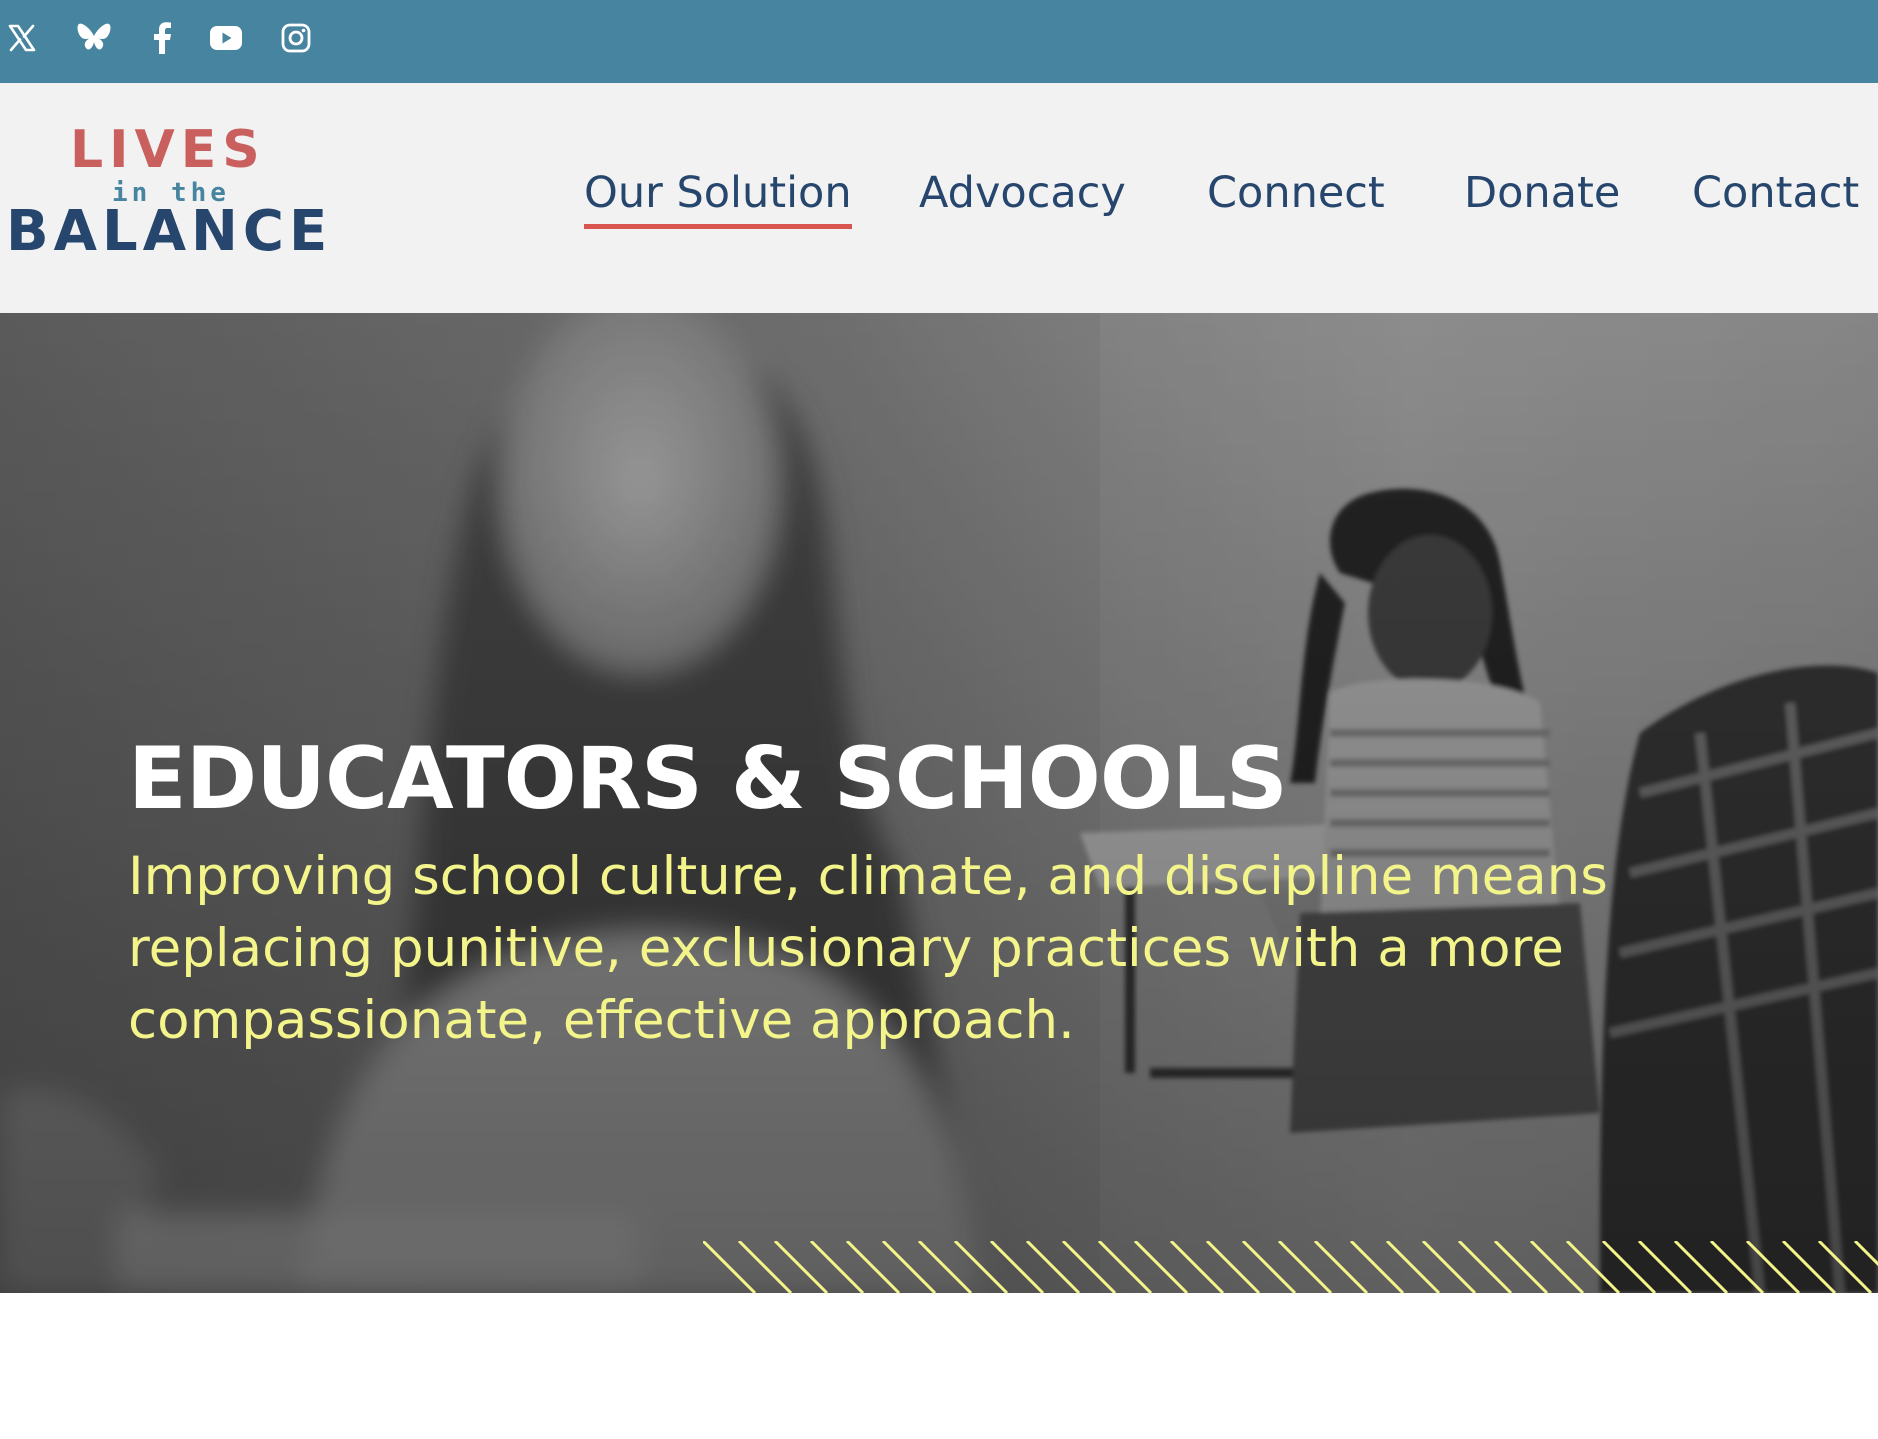 The height and width of the screenshot is (1439, 1878). Describe the element at coordinates (166, 191) in the screenshot. I see `site-logo: LIVES in the BALANCE` at that location.